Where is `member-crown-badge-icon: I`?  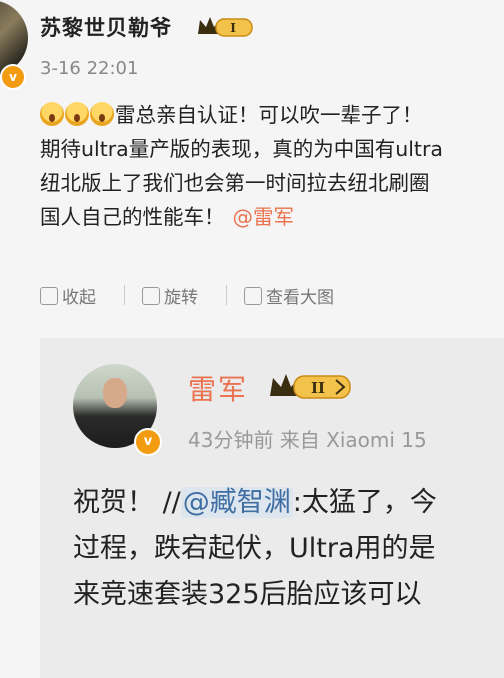 member-crown-badge-icon: I is located at coordinates (225, 27).